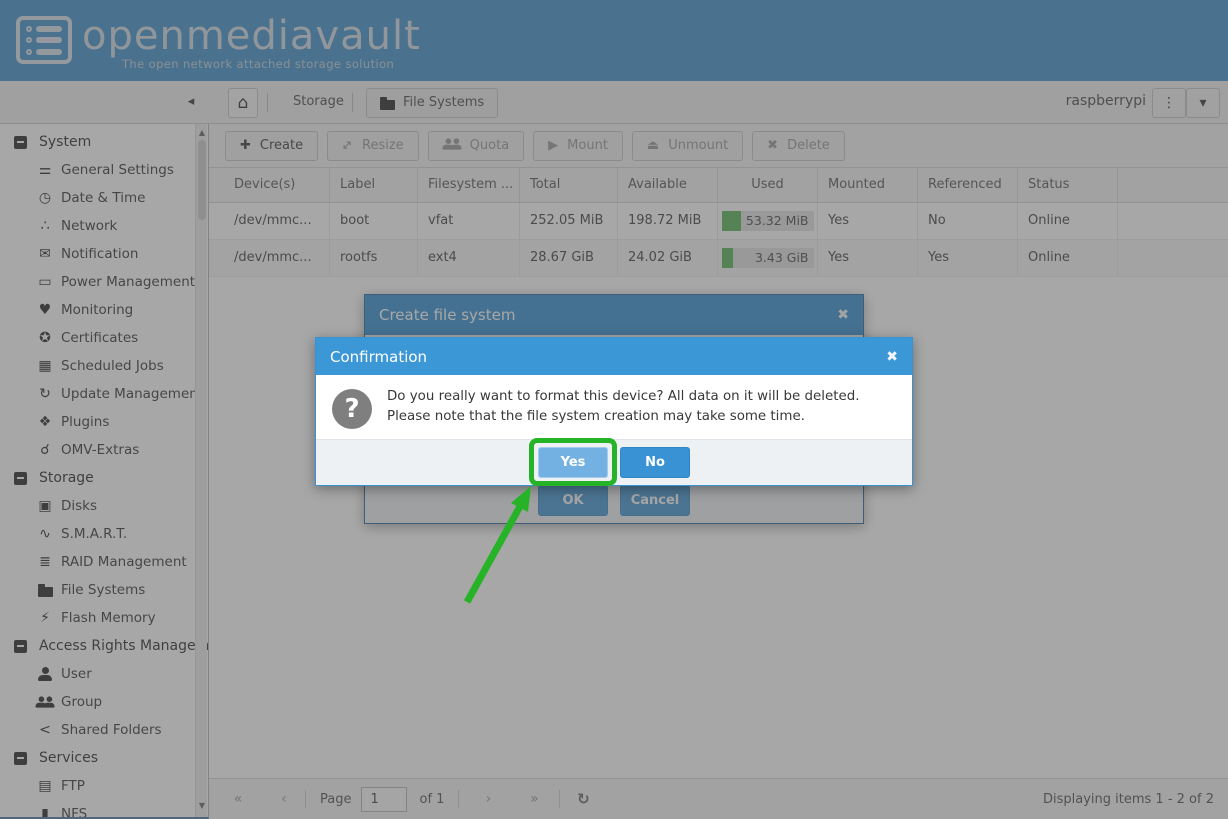 The height and width of the screenshot is (819, 1228). What do you see at coordinates (614, 462) in the screenshot?
I see `confirmation-dialog-footer: Yes No` at bounding box center [614, 462].